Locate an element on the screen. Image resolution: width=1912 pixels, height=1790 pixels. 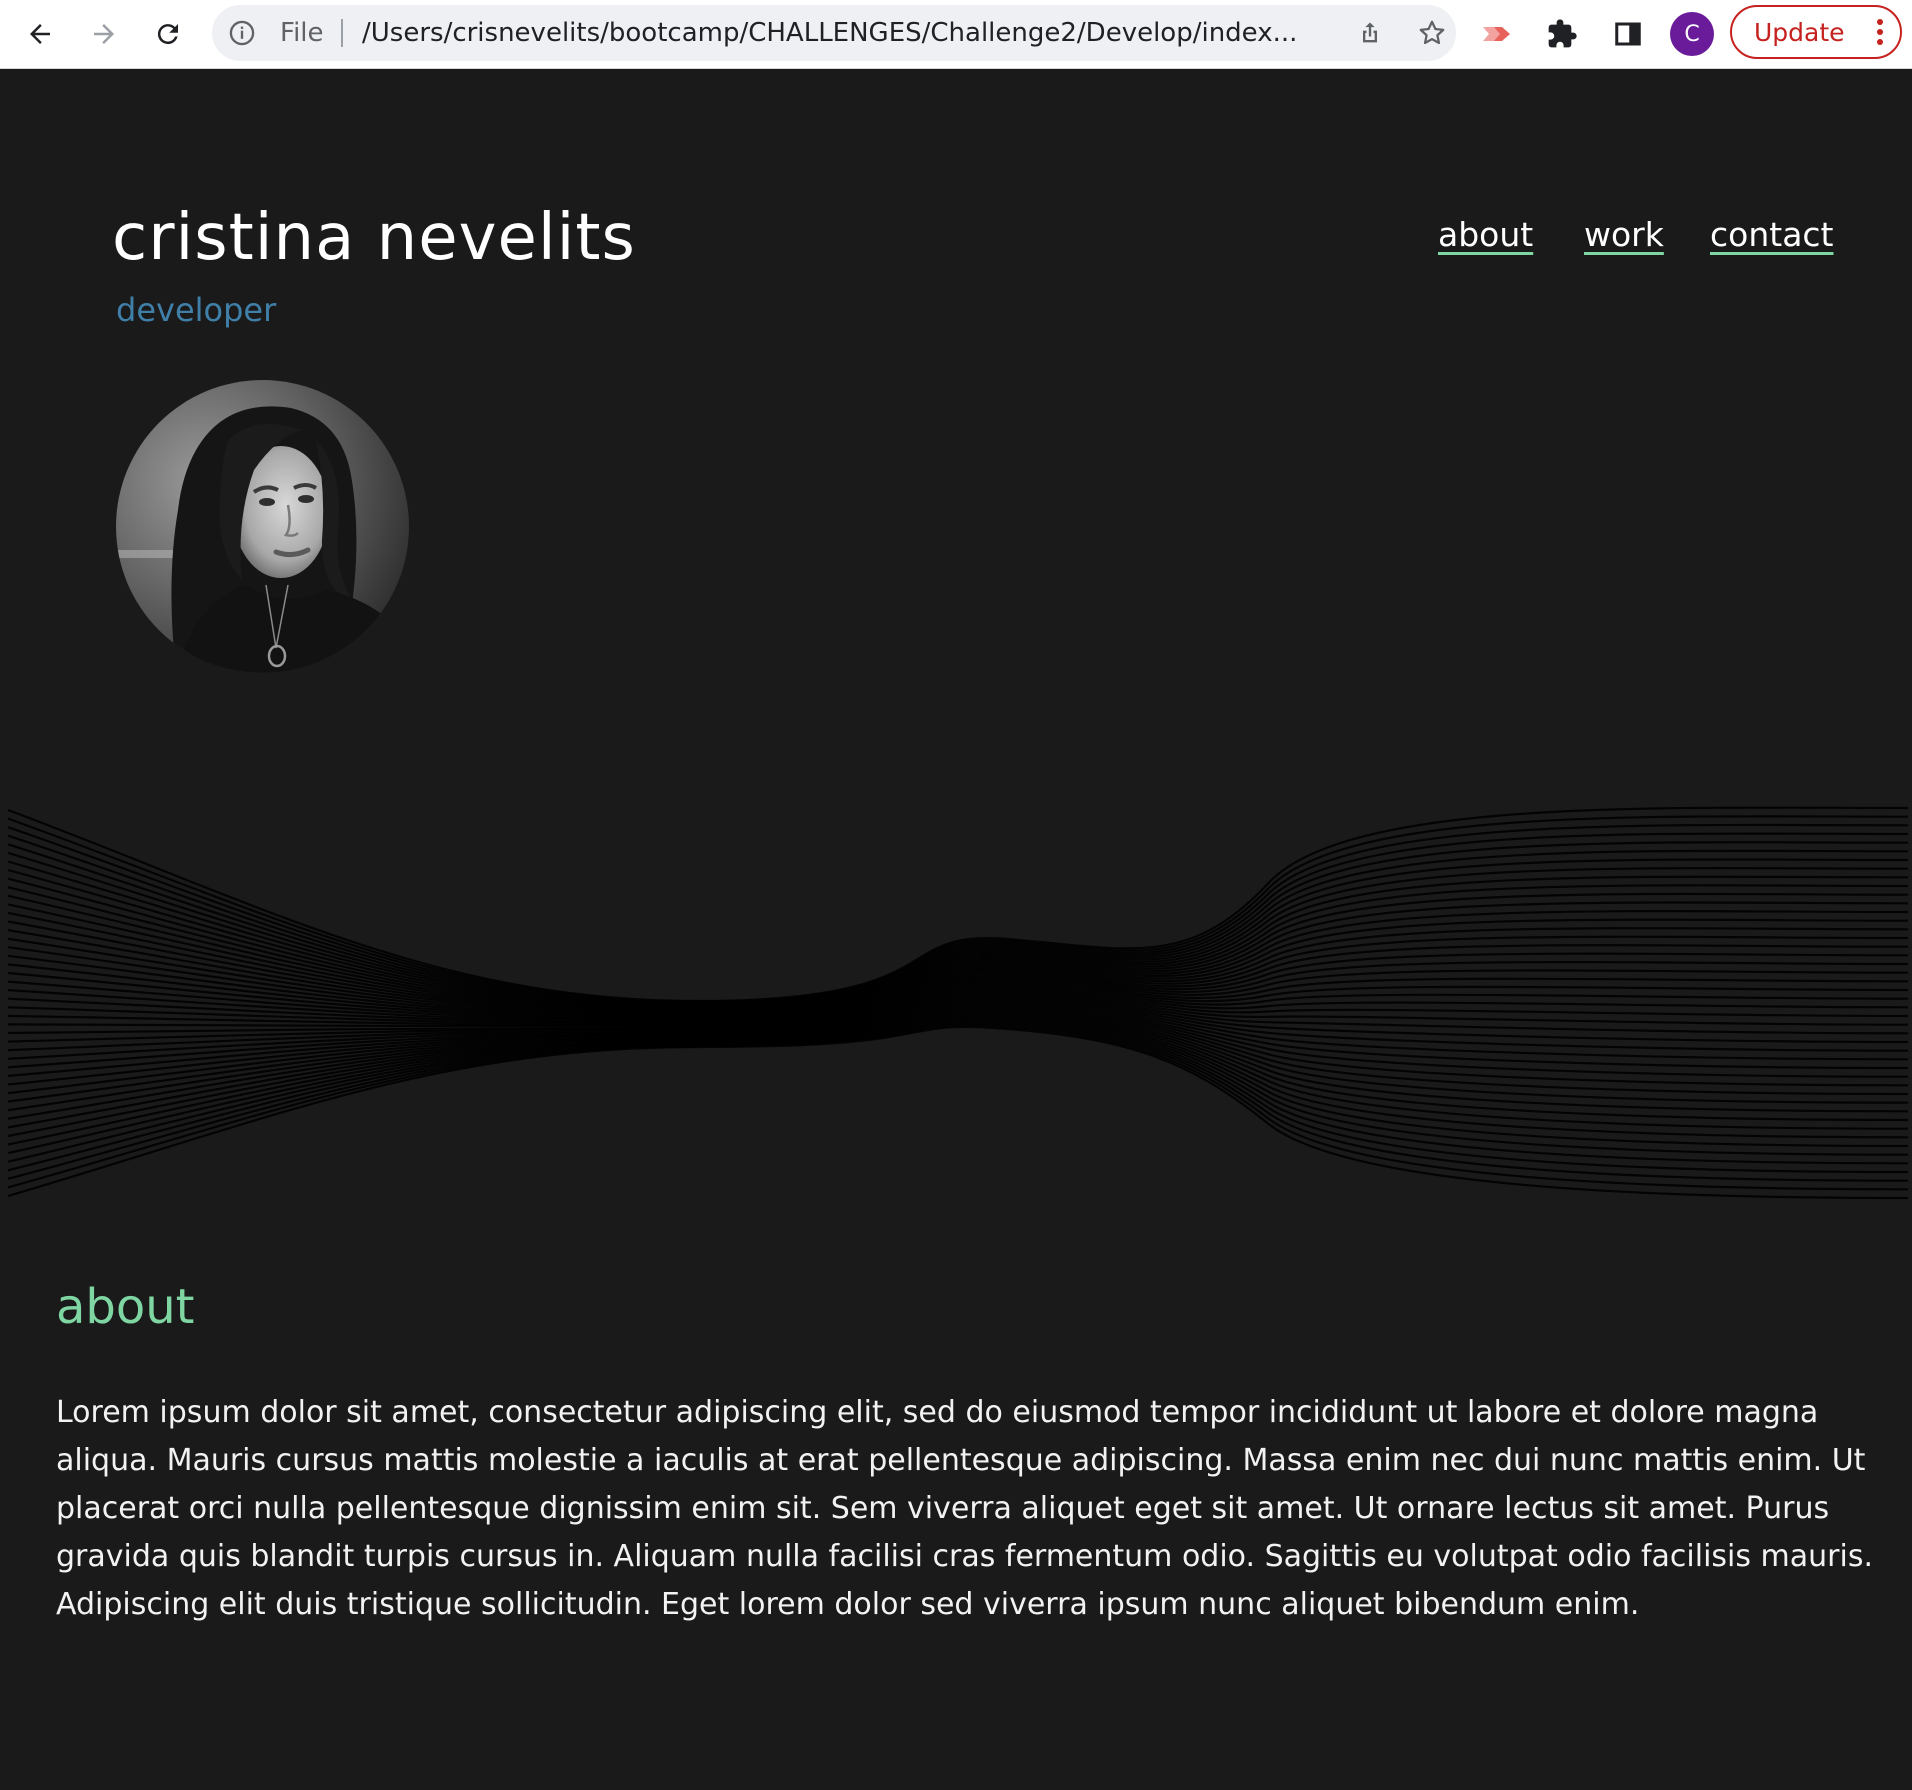
wave-line is located at coordinates (958, 1112).